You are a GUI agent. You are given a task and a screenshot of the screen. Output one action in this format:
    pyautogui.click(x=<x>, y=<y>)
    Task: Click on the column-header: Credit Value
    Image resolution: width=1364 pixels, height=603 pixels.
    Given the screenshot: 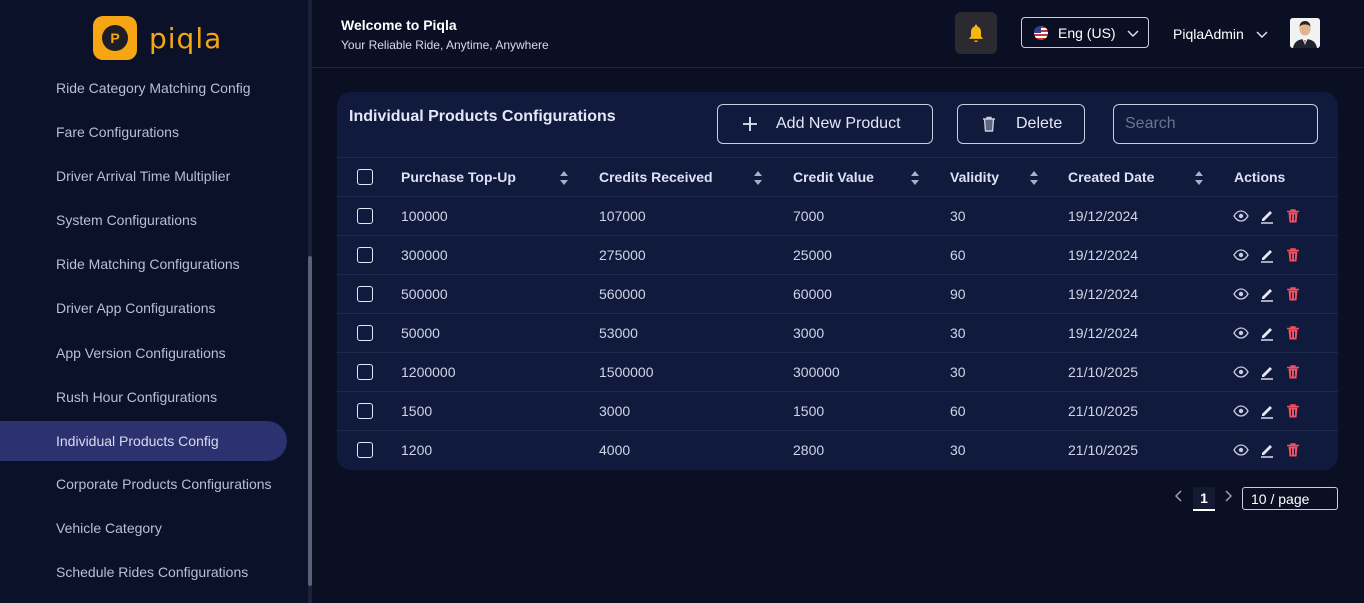 What is the action you would take?
    pyautogui.click(x=833, y=177)
    